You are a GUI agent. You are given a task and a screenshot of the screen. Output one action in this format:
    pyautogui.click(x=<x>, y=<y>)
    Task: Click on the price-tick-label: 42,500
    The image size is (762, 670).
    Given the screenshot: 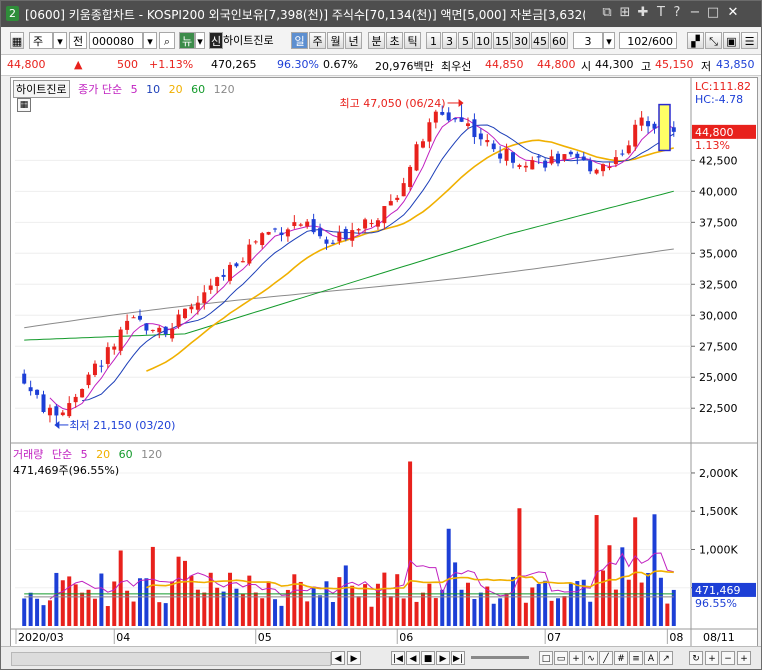 What is the action you would take?
    pyautogui.click(x=718, y=160)
    